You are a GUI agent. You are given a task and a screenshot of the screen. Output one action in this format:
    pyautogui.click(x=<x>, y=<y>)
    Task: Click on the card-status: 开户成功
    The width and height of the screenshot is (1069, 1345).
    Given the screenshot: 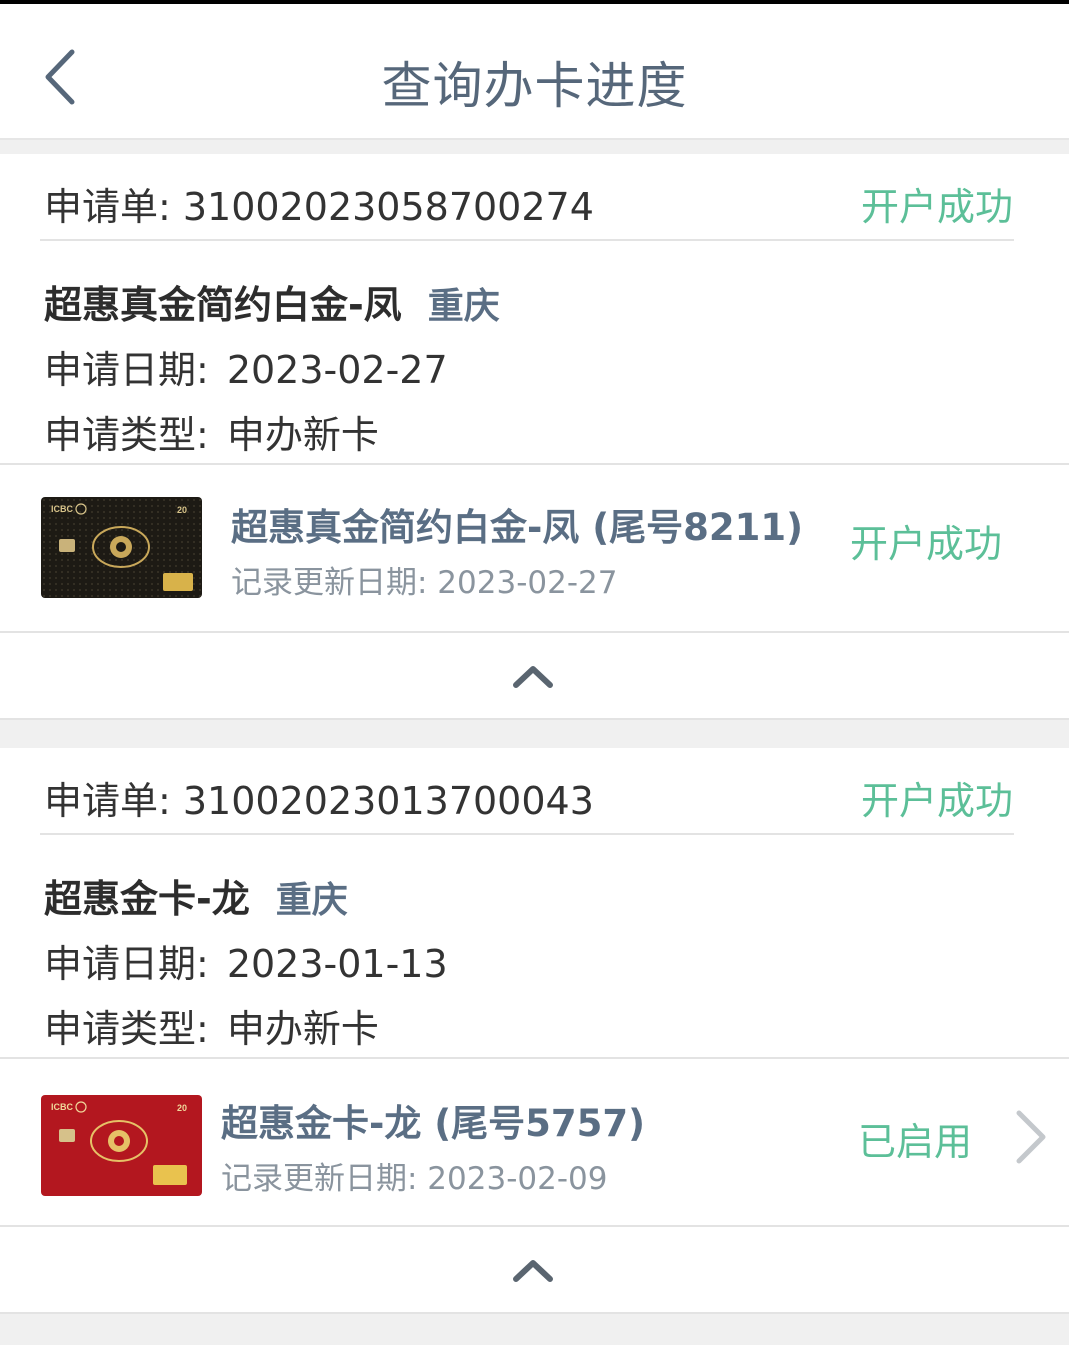 What is the action you would take?
    pyautogui.click(x=926, y=544)
    